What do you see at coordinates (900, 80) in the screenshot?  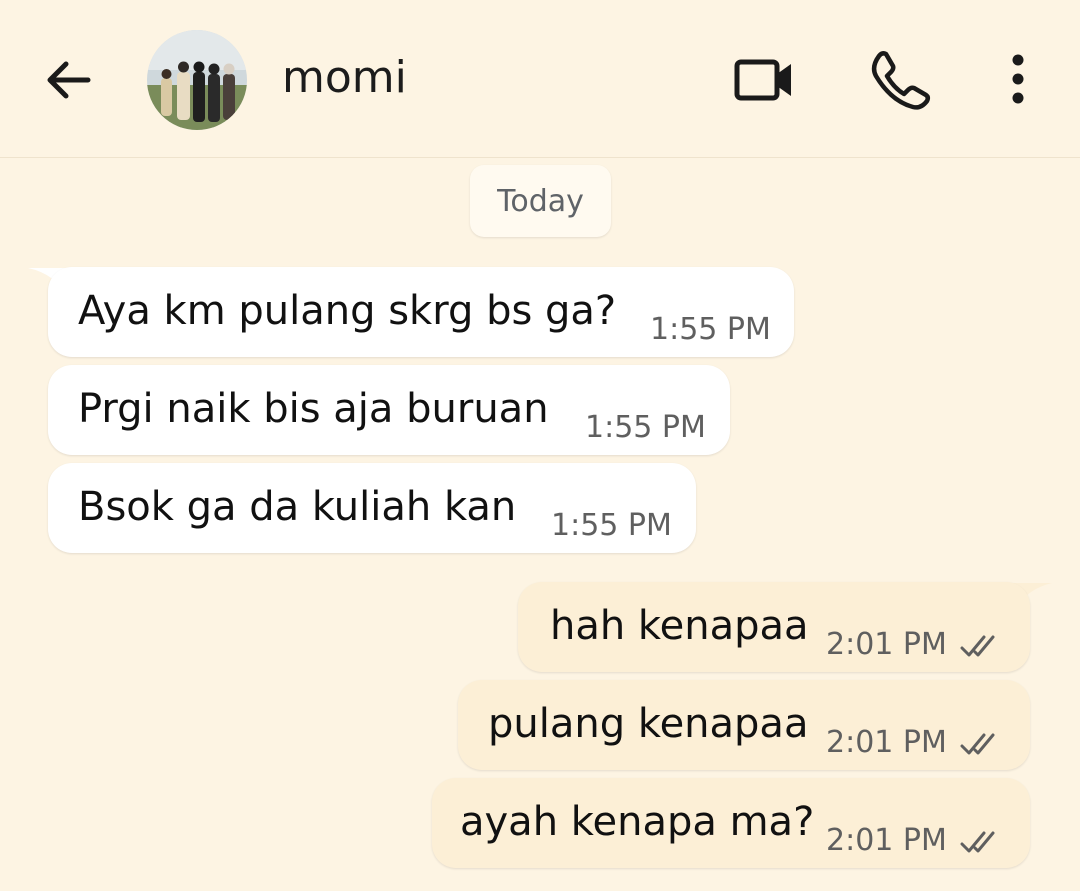 I see `phone-icon` at bounding box center [900, 80].